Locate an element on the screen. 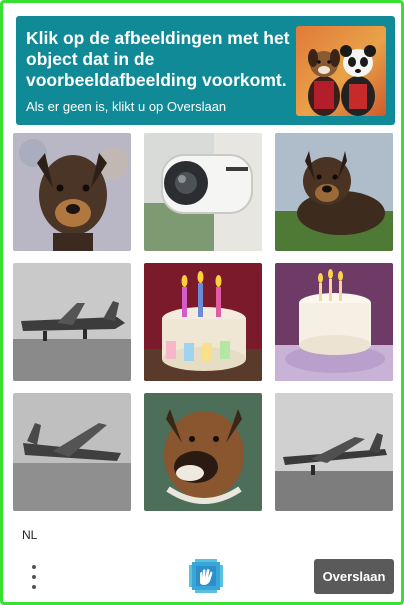 The width and height of the screenshot is (404, 605). skip-button: Overslaan is located at coordinates (354, 576).